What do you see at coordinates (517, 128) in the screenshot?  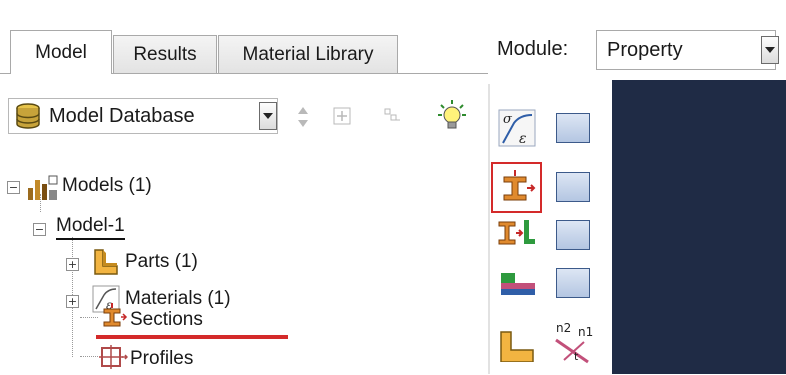 I see `create-material-icon: σ ε` at bounding box center [517, 128].